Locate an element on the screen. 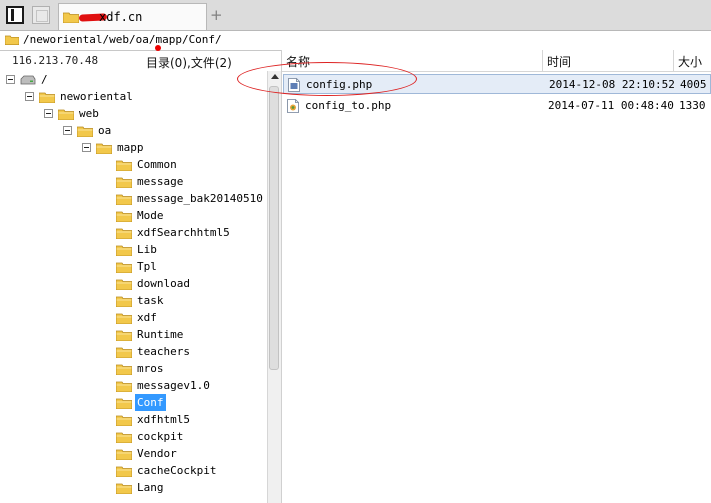 This screenshot has width=711, height=503. drive-icon is located at coordinates (28, 80).